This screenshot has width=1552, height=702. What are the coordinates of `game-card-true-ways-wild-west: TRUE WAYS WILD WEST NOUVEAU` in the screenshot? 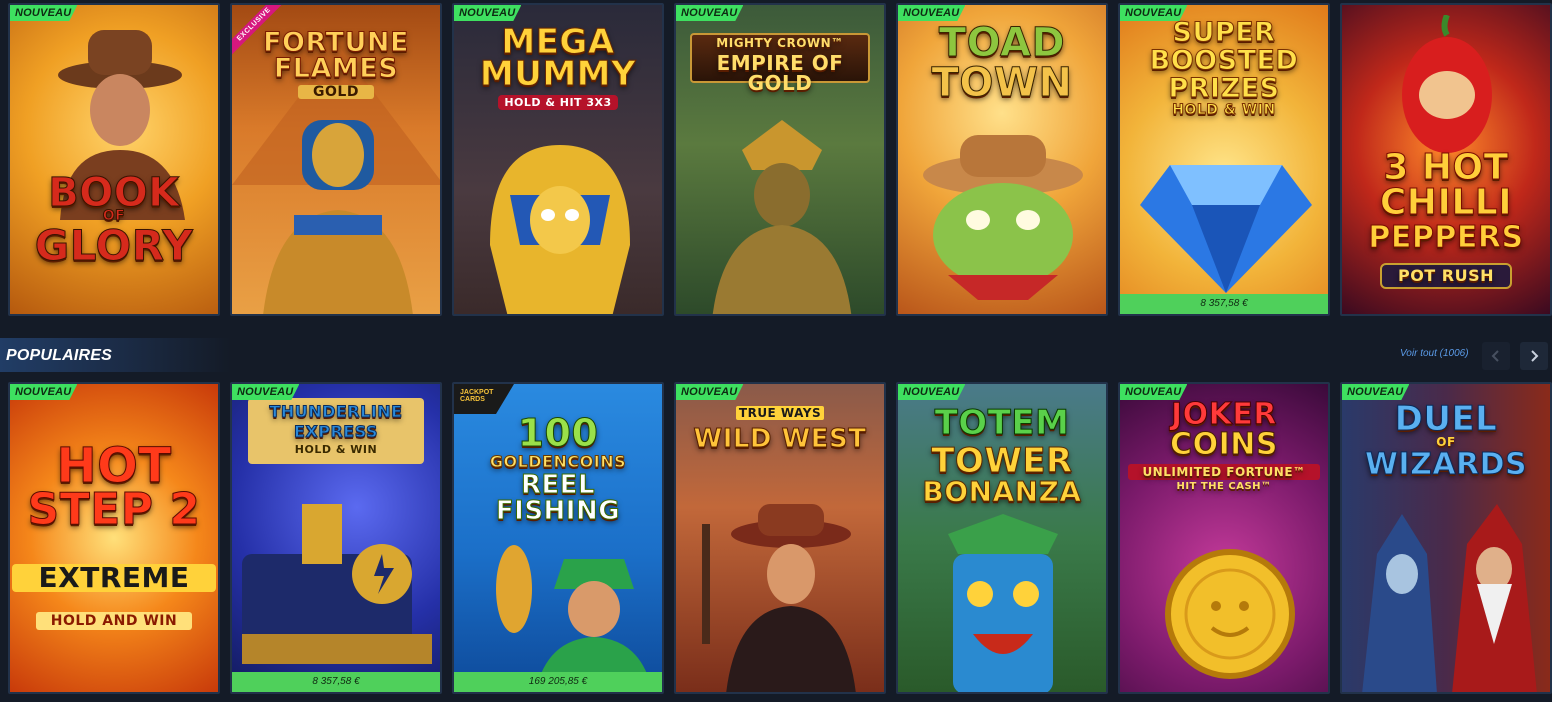 It's located at (780, 538).